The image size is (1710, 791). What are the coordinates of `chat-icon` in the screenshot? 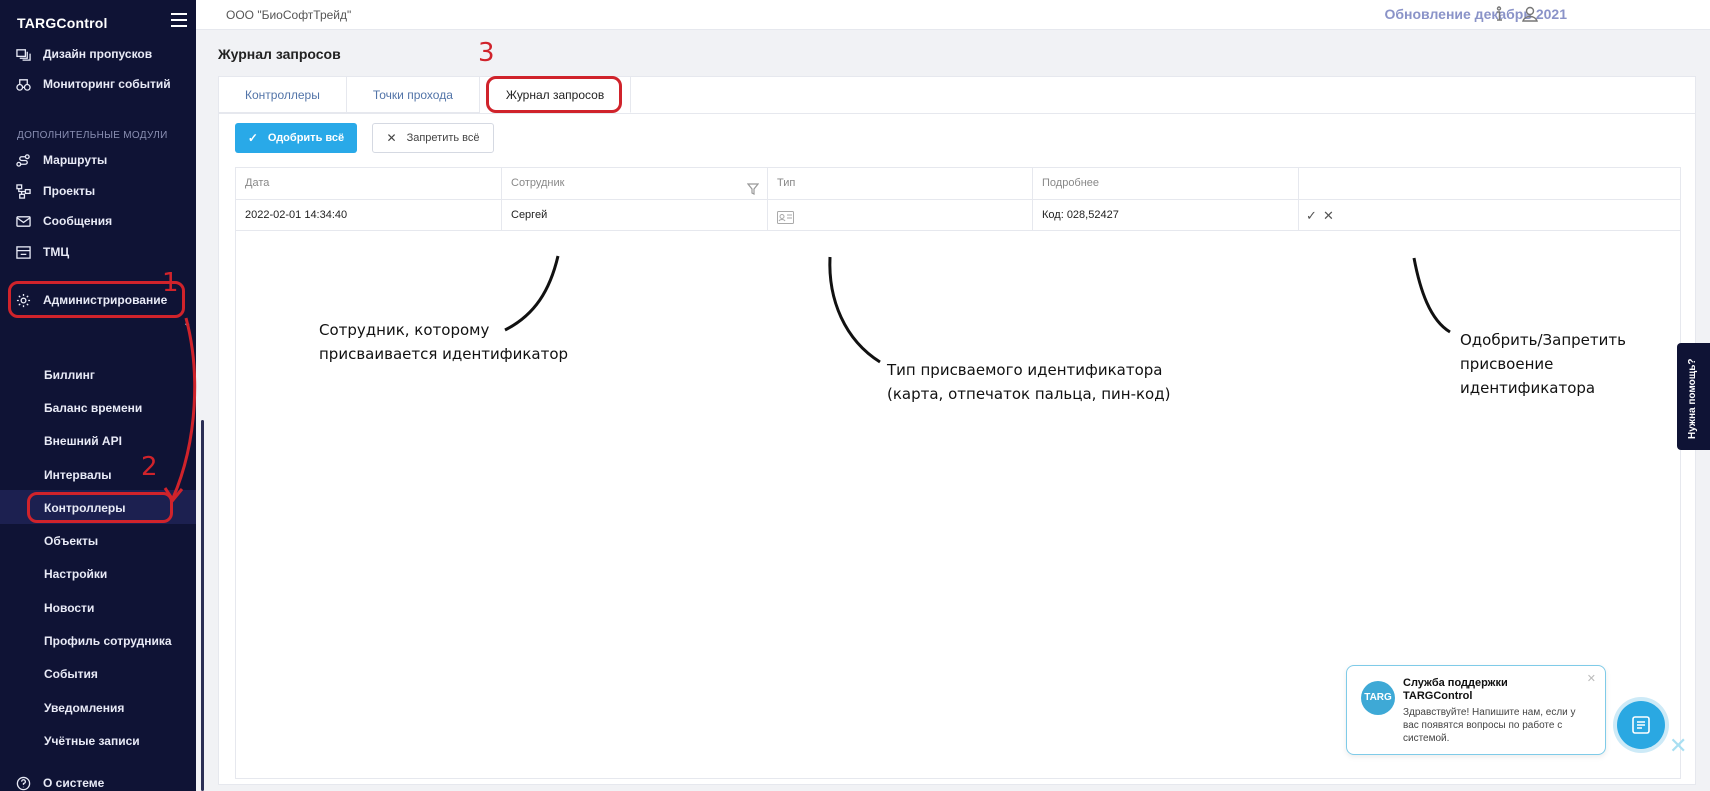 It's located at (1641, 725).